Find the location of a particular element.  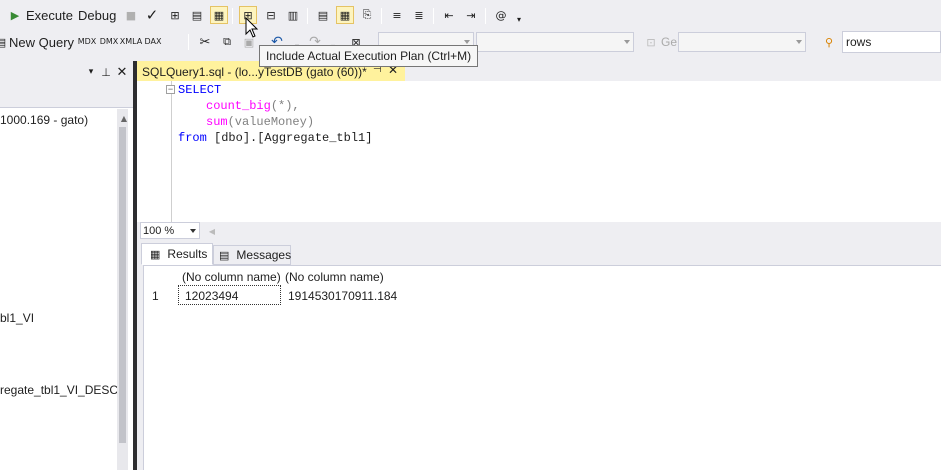

tree-item-view-descr: regate_tbl1_VI_DESCR is located at coordinates (63, 390).